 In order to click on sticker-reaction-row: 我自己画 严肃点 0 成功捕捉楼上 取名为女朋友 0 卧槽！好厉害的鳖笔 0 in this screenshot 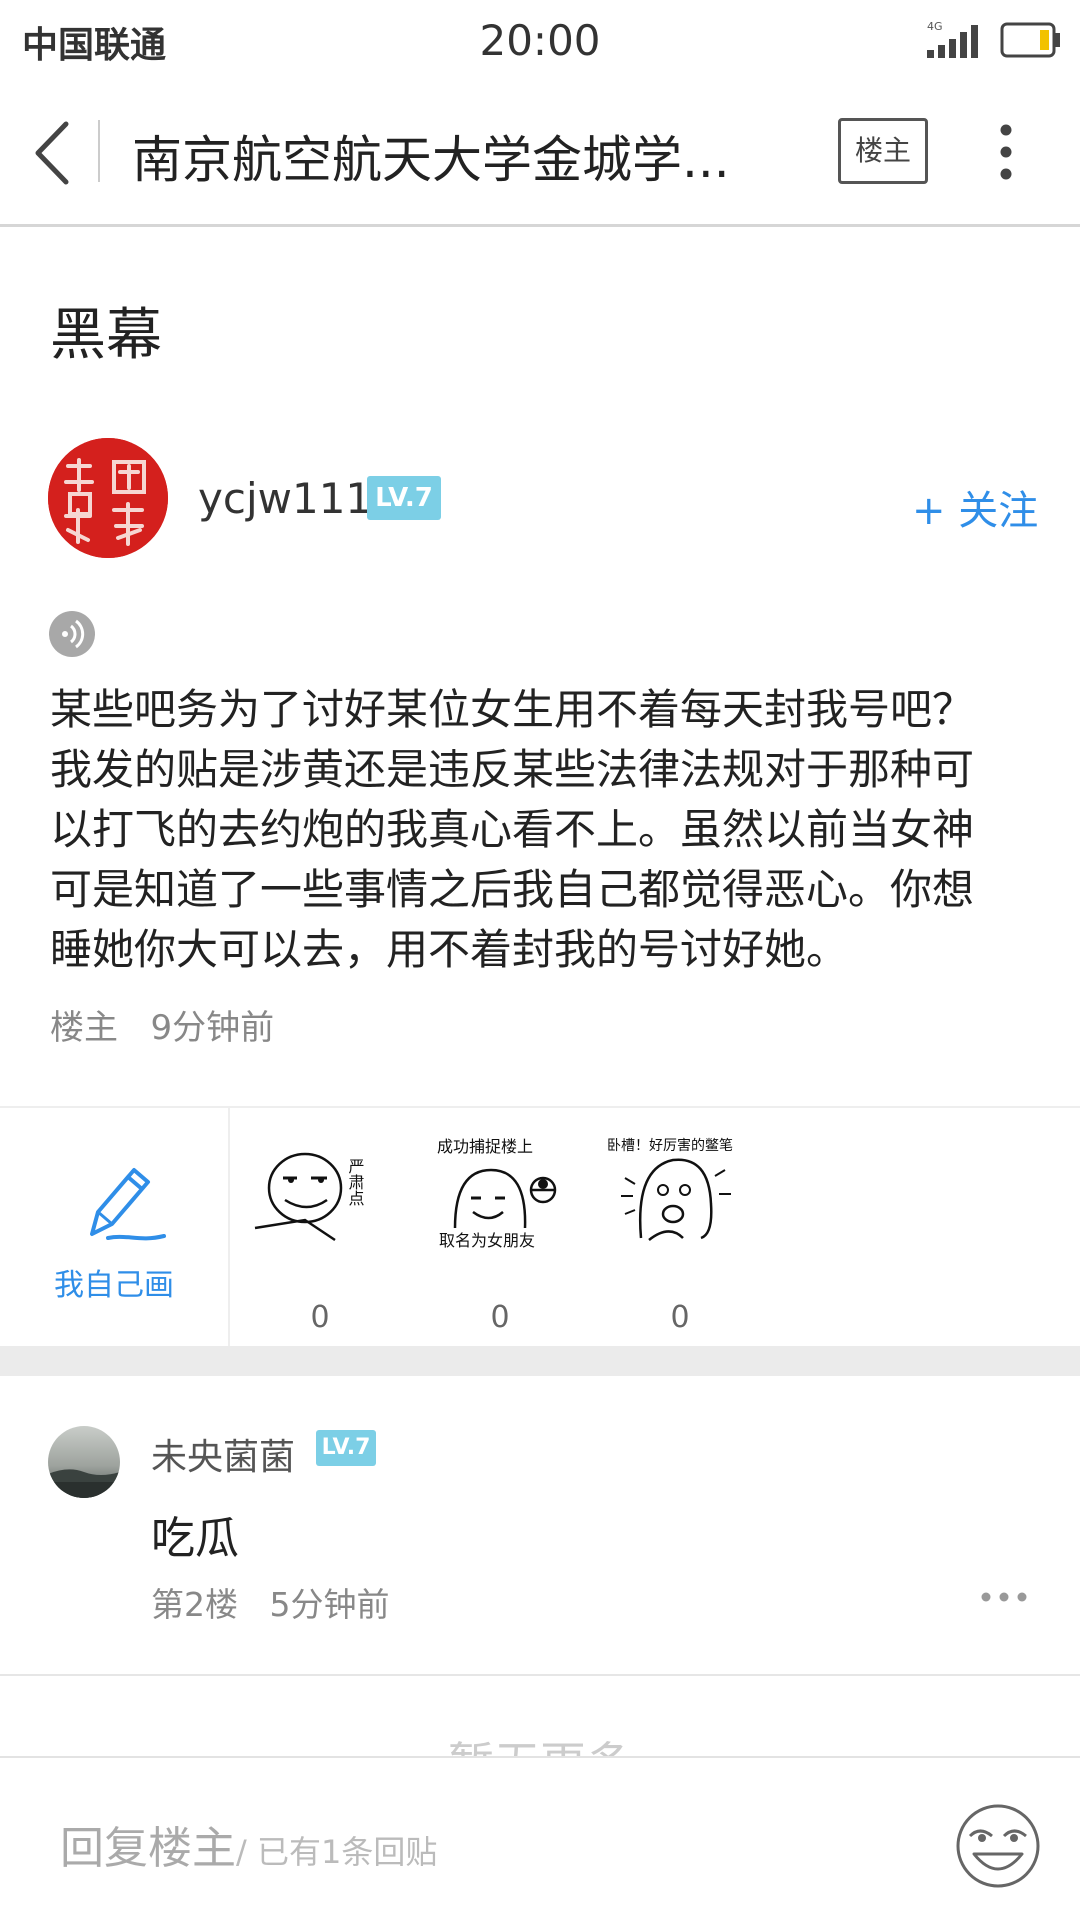, I will do `click(540, 1227)`.